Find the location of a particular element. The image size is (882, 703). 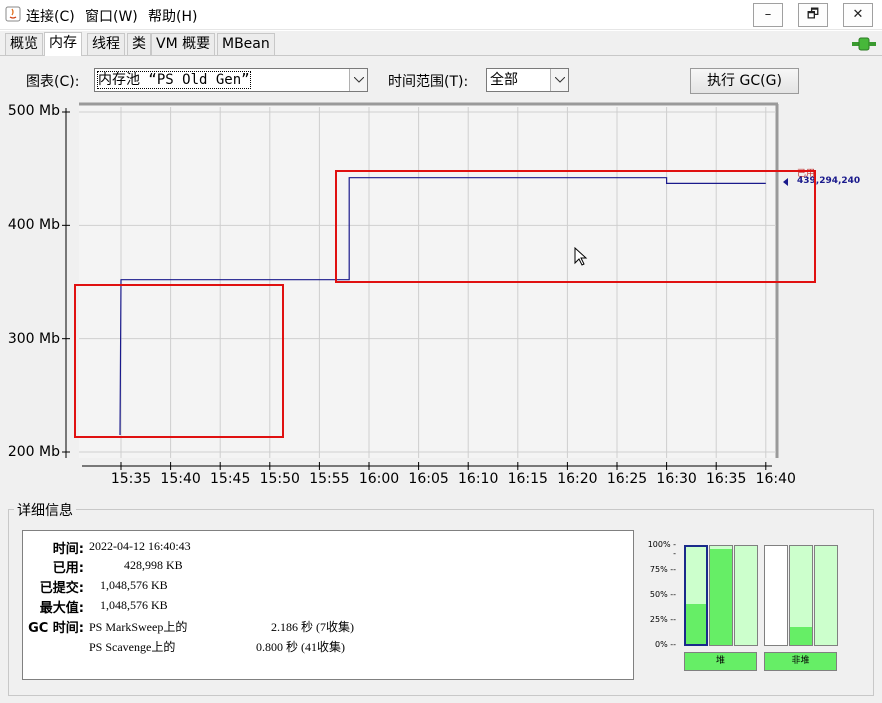

highlight-box-initial is located at coordinates (179, 361).